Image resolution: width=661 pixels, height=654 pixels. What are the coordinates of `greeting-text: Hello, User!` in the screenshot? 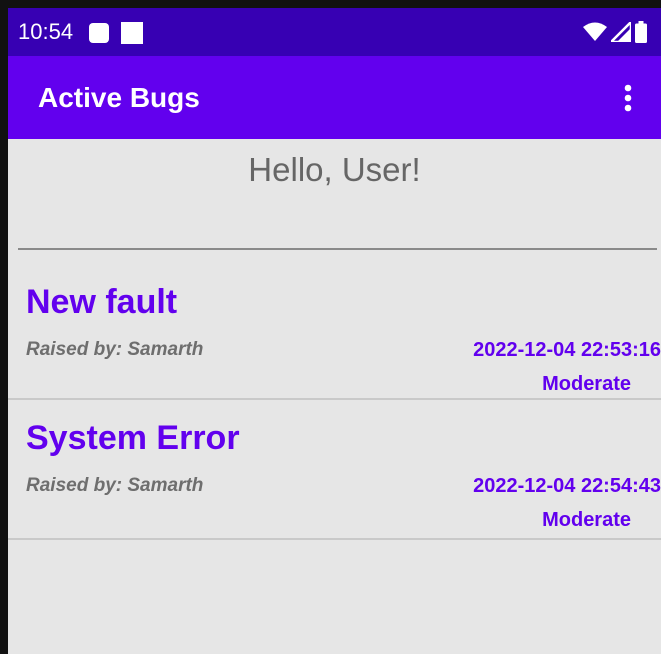 It's located at (334, 169).